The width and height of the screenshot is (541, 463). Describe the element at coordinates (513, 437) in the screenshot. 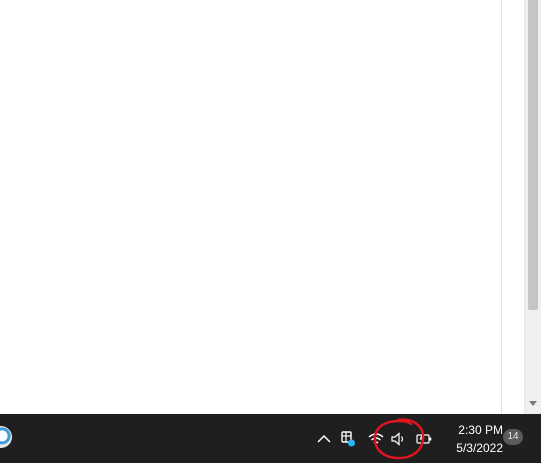

I see `notification-count-badge: 14` at that location.